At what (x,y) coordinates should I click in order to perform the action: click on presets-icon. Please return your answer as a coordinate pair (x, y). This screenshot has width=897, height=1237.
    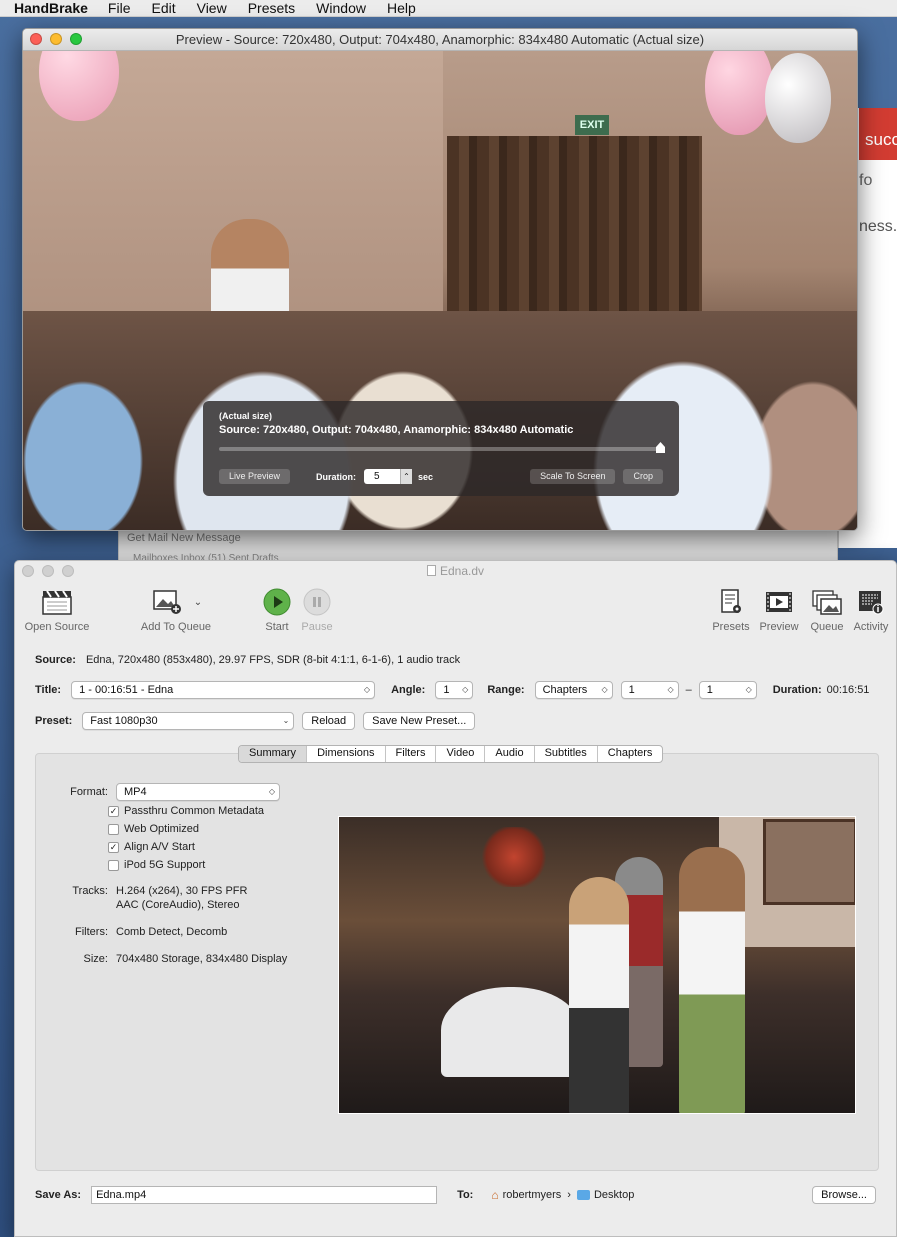
    Looking at the image, I should click on (731, 602).